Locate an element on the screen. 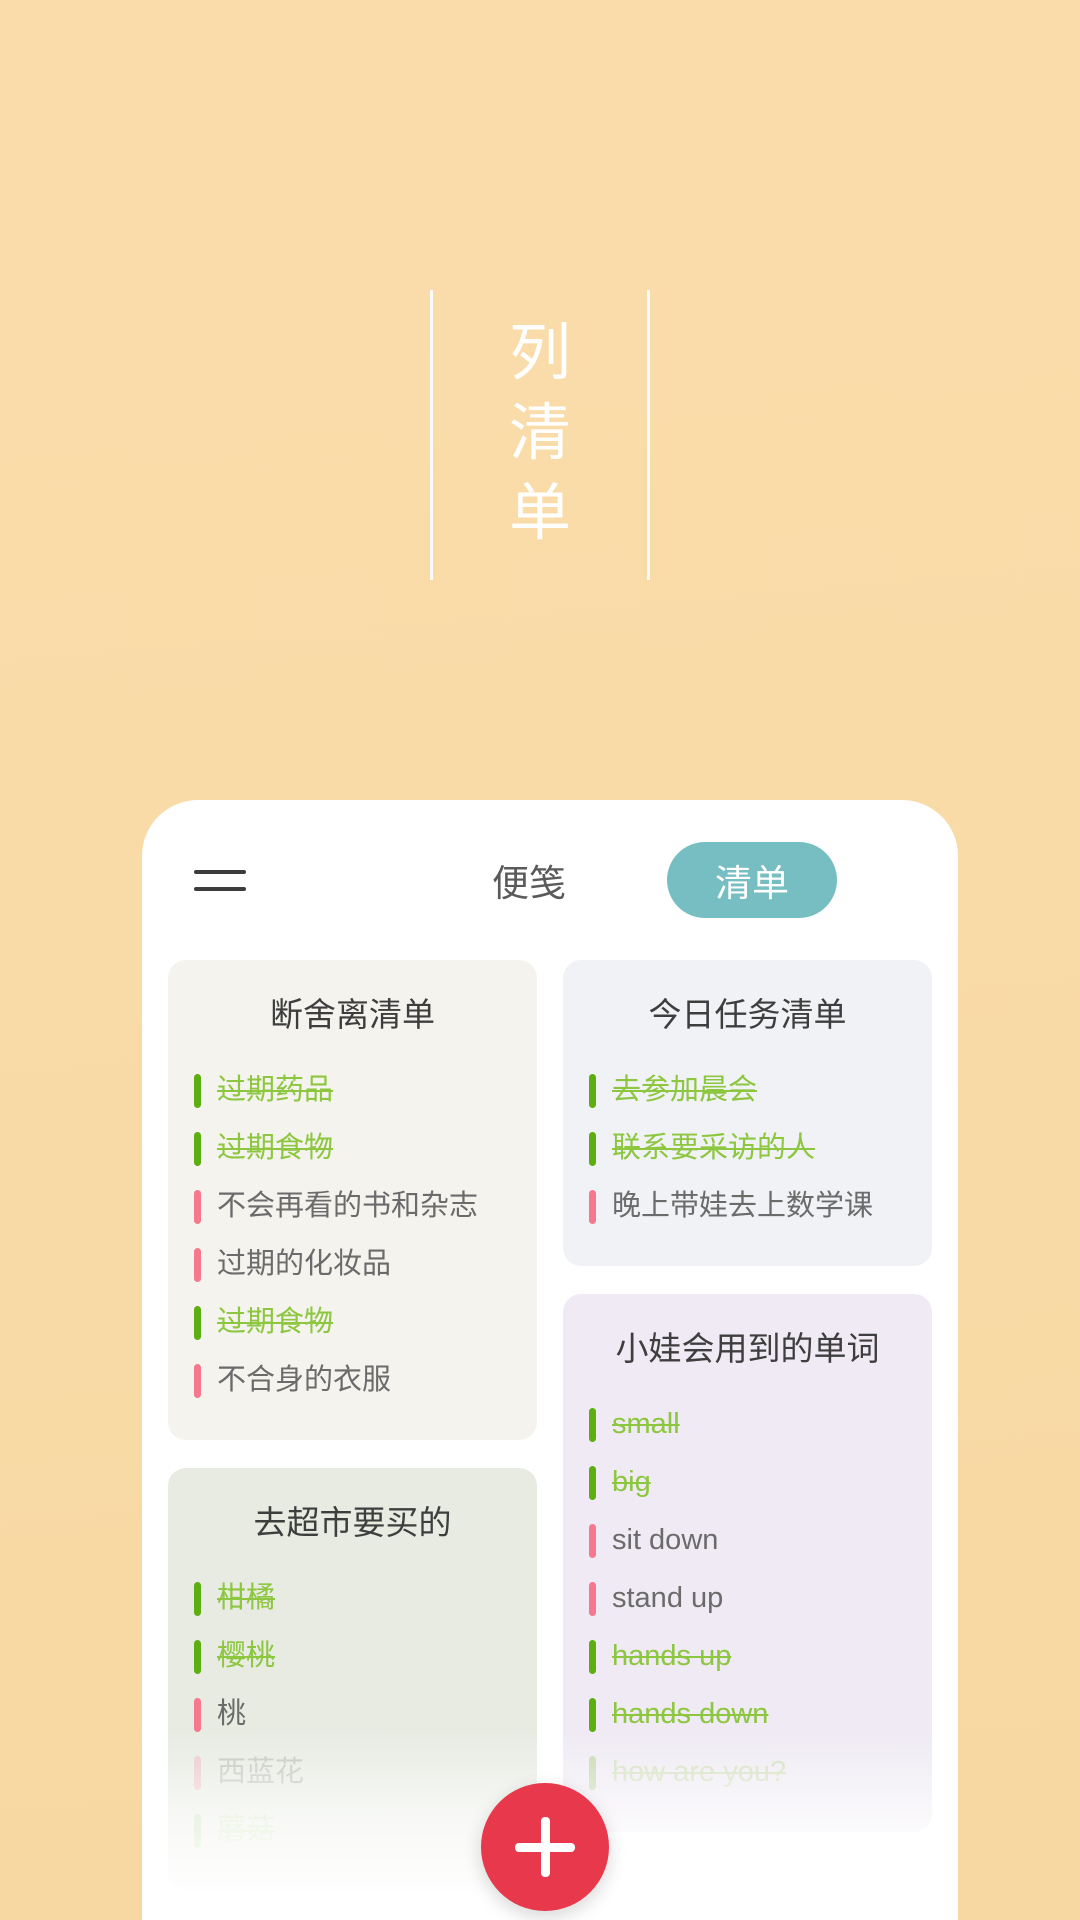 This screenshot has height=1920, width=1080. top-bar: 便笺 清单 is located at coordinates (550, 880).